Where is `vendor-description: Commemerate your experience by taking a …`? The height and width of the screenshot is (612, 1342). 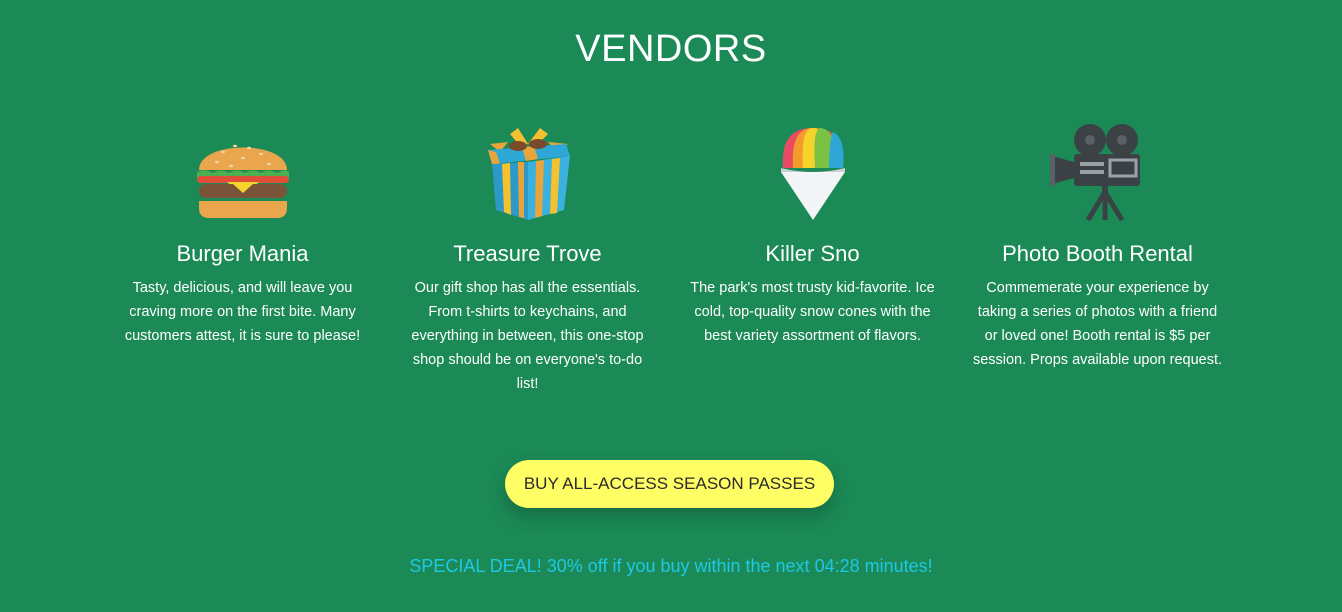
vendor-description: Commemerate your experience by taking a … is located at coordinates (1097, 324).